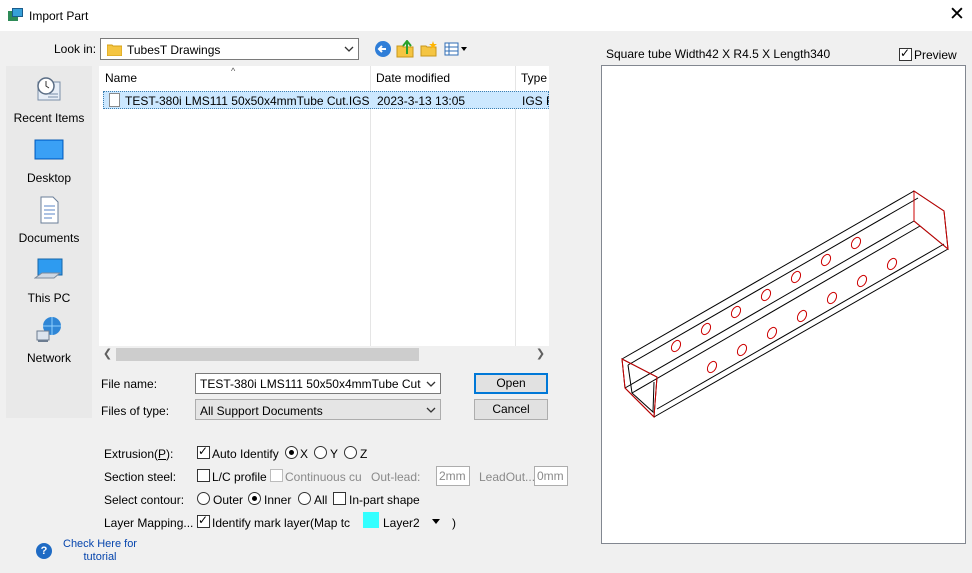 Image resolution: width=972 pixels, height=573 pixels. I want to click on contour-inner-label: Inner, so click(278, 500).